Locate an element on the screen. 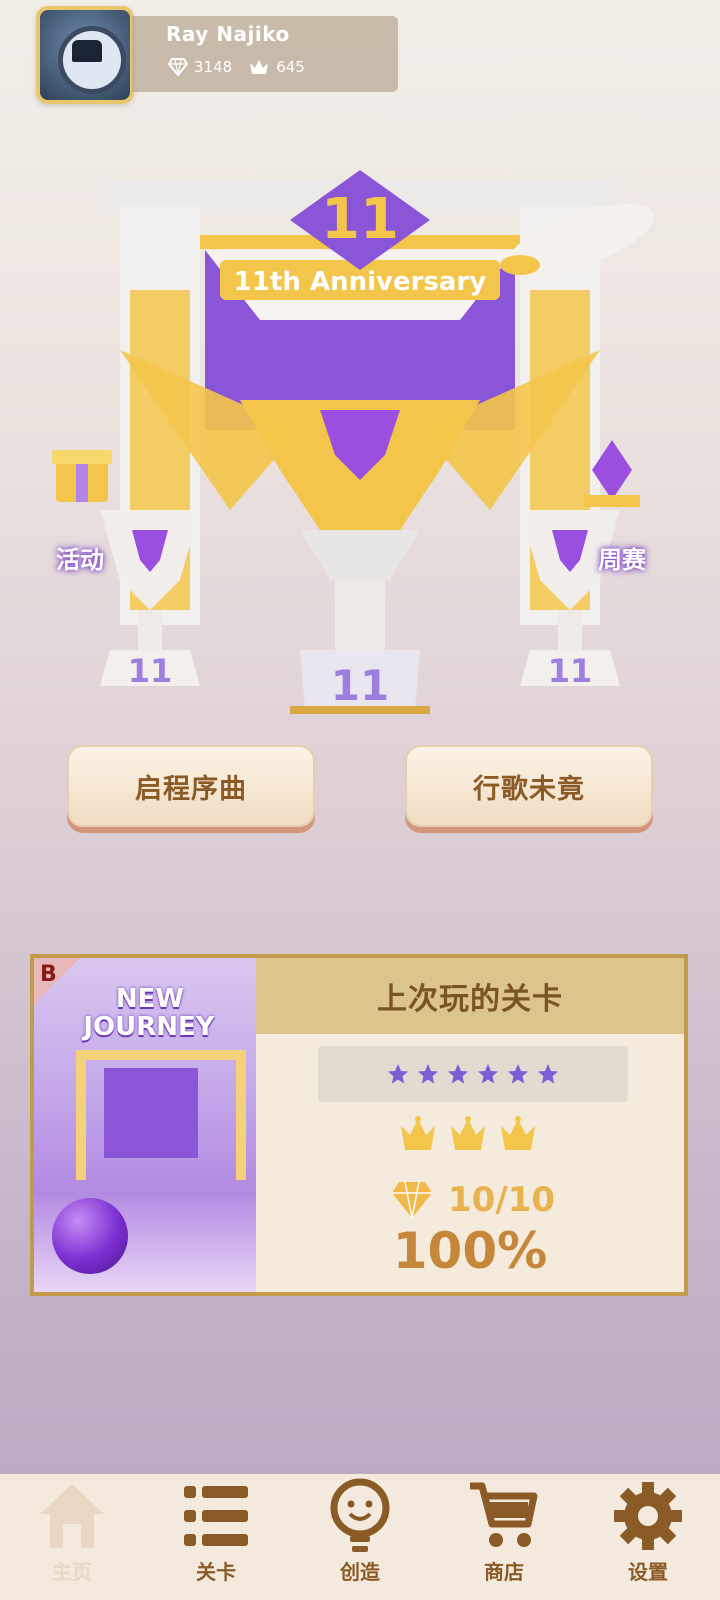 The width and height of the screenshot is (720, 1600). visor-icon is located at coordinates (87, 51).